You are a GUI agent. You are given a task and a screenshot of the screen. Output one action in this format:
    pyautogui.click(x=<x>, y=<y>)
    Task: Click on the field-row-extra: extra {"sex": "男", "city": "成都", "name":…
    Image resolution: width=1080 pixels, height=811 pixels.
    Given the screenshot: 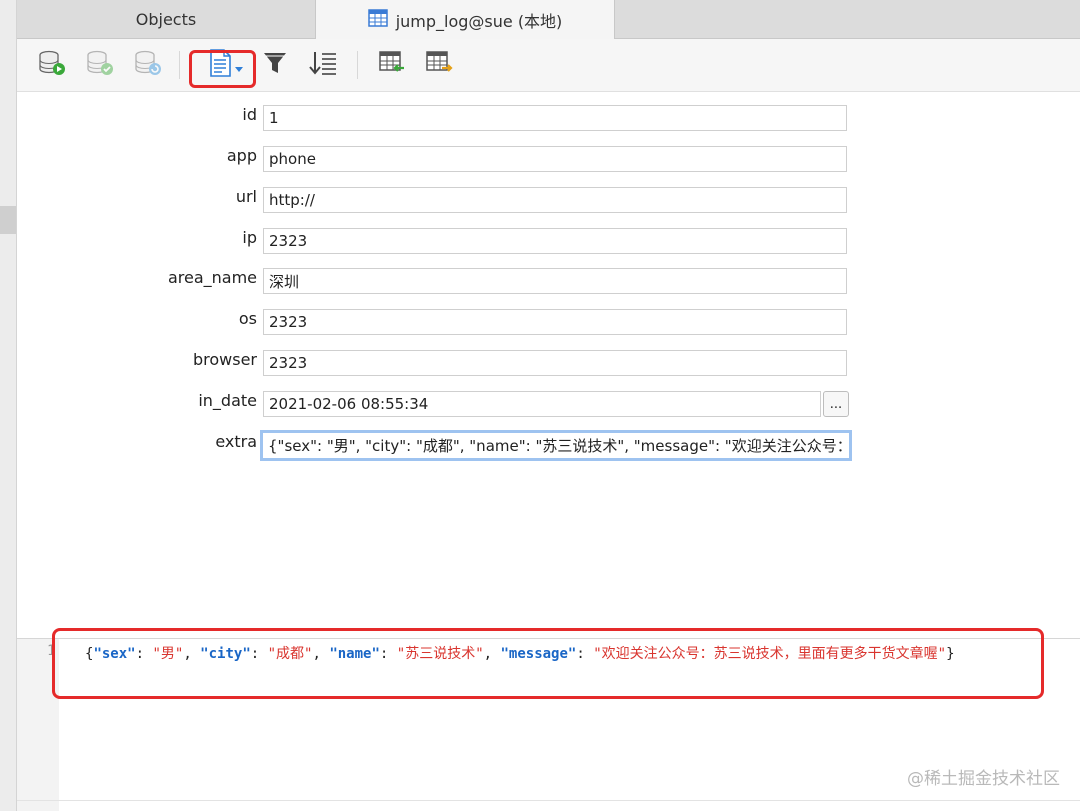 What is the action you would take?
    pyautogui.click(x=447, y=445)
    